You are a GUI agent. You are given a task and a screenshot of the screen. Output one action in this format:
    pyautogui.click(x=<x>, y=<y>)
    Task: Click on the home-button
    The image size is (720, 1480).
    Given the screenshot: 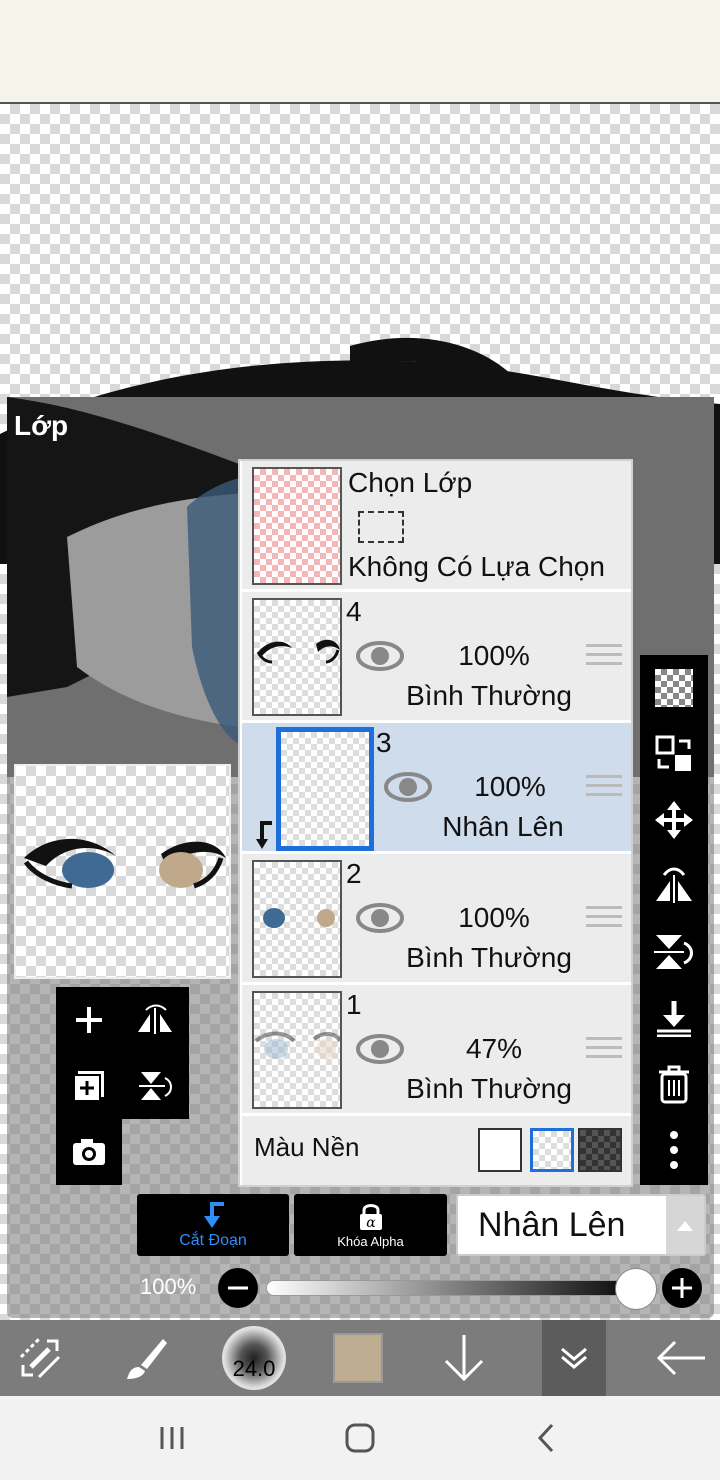 What is the action you would take?
    pyautogui.click(x=360, y=1438)
    